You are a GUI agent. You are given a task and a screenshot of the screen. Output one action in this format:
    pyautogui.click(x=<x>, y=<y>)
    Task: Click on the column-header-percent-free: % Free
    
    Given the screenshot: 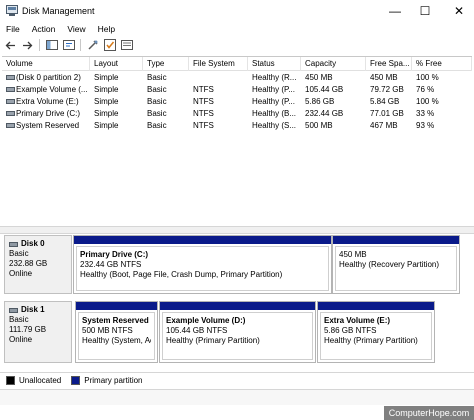 What is the action you would take?
    pyautogui.click(x=442, y=64)
    